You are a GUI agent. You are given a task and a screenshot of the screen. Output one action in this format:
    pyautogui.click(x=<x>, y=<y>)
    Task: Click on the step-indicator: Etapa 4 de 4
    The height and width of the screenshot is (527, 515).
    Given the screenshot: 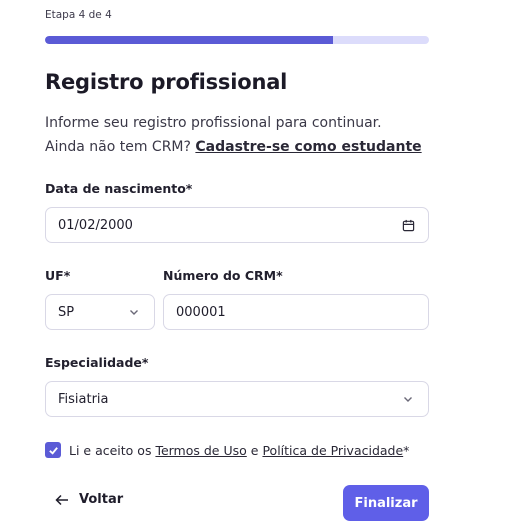 What is the action you would take?
    pyautogui.click(x=78, y=15)
    